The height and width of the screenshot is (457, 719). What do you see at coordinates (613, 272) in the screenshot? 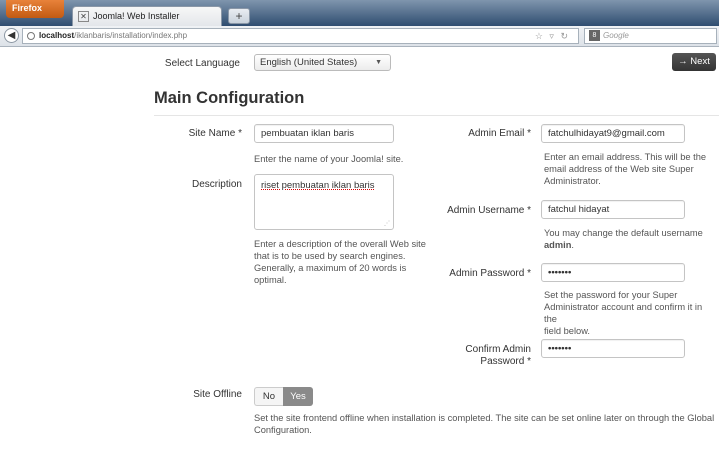
I see `admin-password-input: •••••••` at bounding box center [613, 272].